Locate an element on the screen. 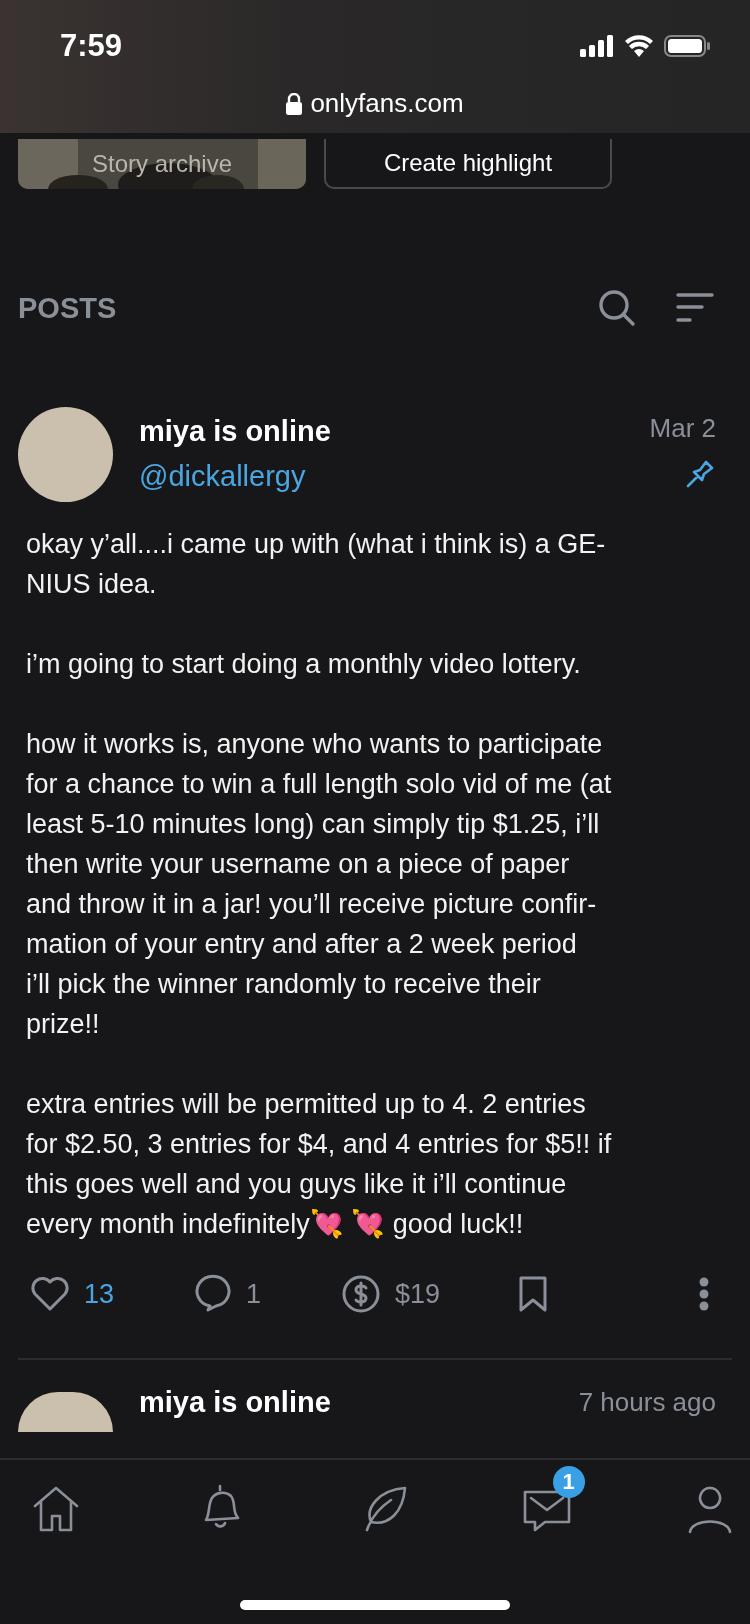 The image size is (750, 1624). post-date: Mar 2 is located at coordinates (682, 428).